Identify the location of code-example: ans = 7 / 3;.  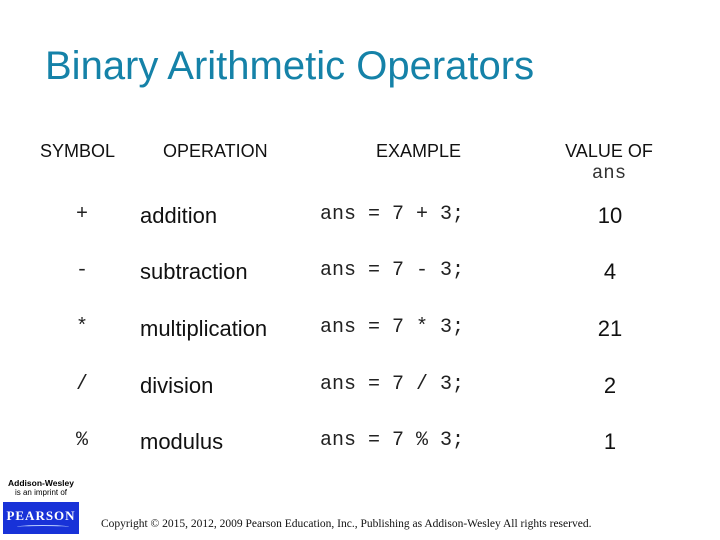
(392, 384).